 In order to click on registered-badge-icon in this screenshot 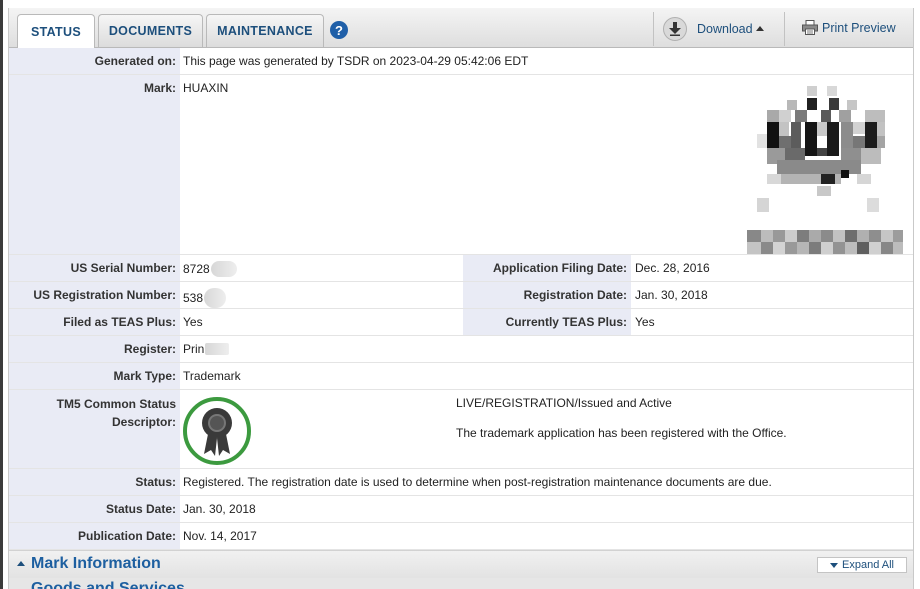, I will do `click(217, 431)`.